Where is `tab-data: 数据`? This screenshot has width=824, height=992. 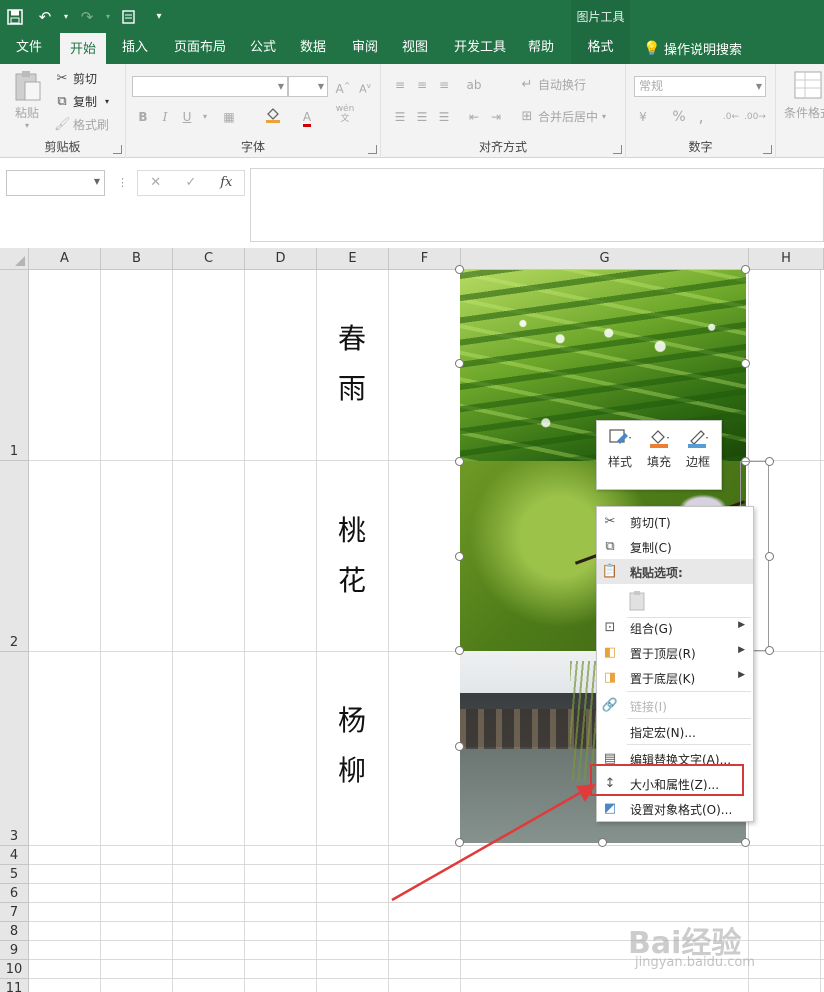 tab-data: 数据 is located at coordinates (313, 48).